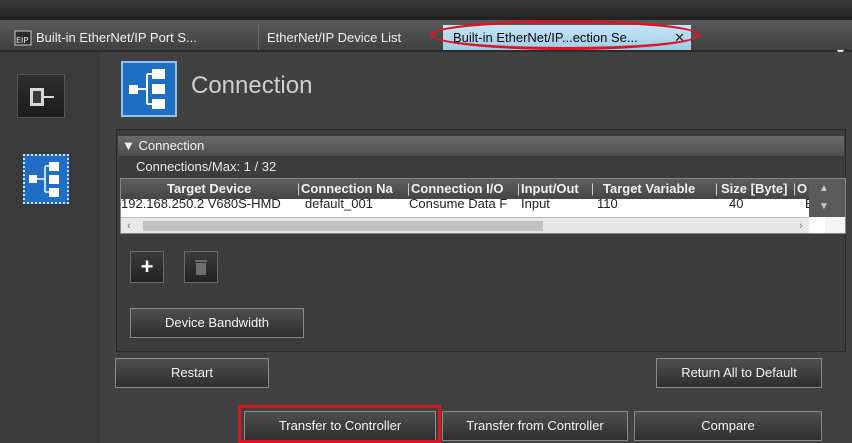 This screenshot has height=443, width=852. I want to click on trash-icon, so click(201, 267).